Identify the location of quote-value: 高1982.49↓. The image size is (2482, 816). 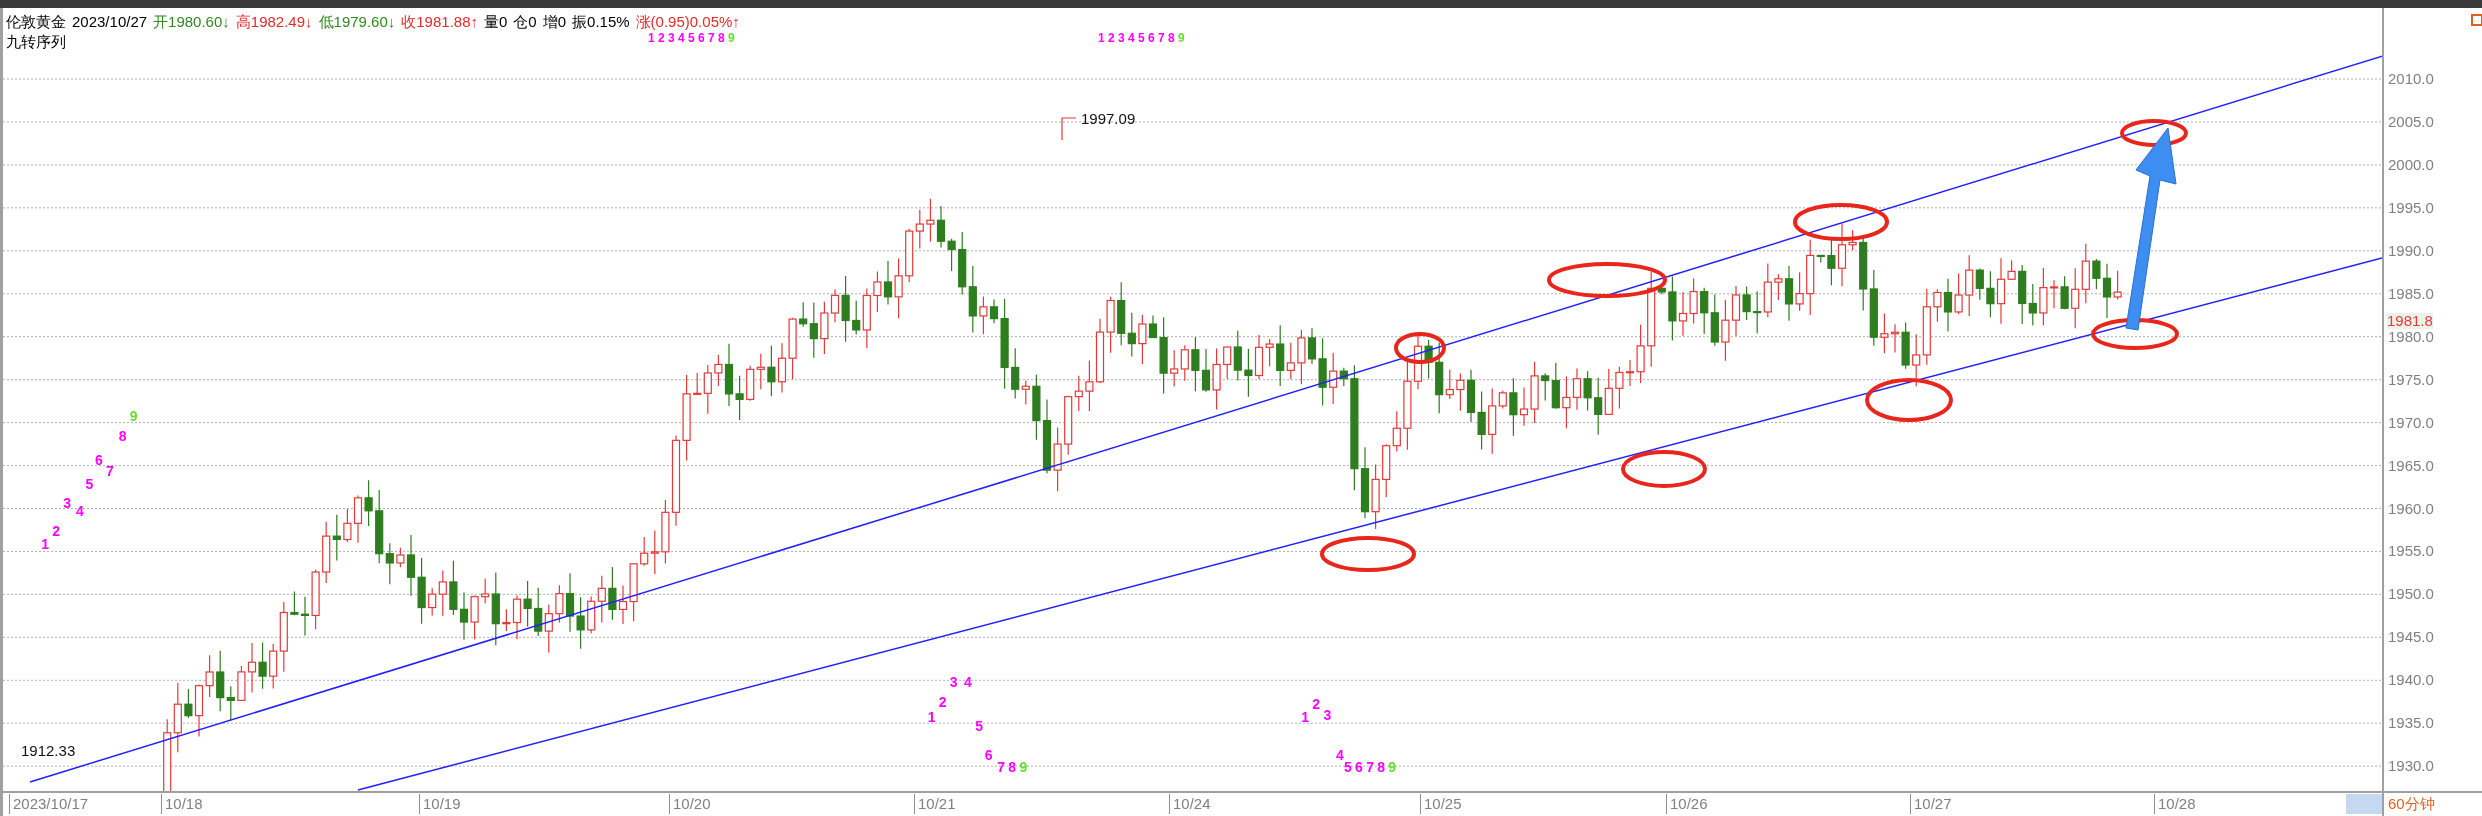
(274, 22).